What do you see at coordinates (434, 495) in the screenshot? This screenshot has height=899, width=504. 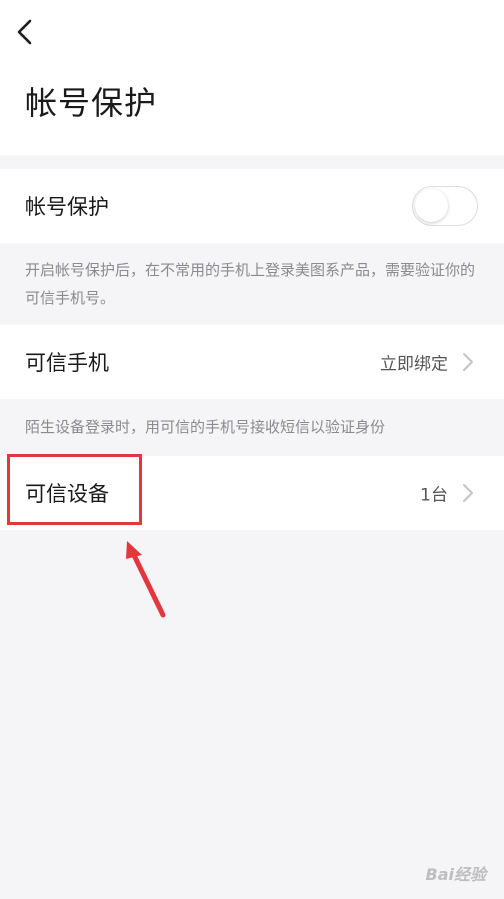 I see `trusted-device-value: 1台` at bounding box center [434, 495].